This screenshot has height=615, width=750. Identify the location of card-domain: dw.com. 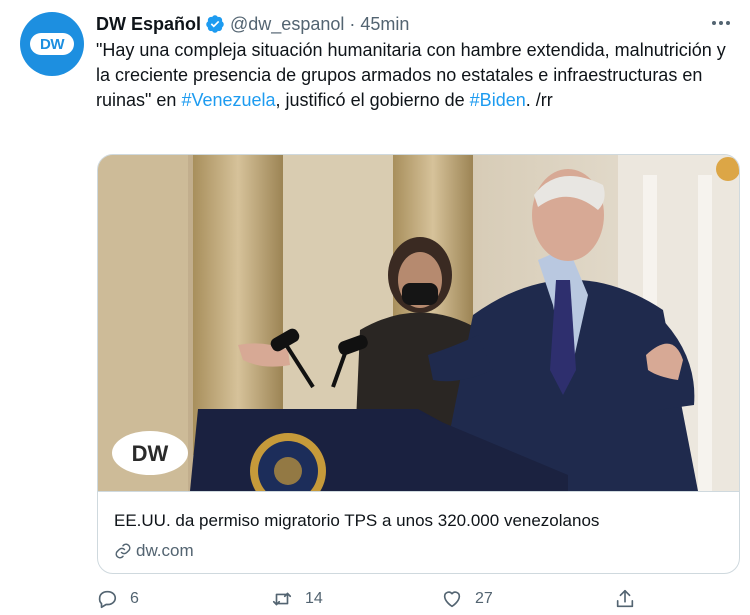
(154, 551).